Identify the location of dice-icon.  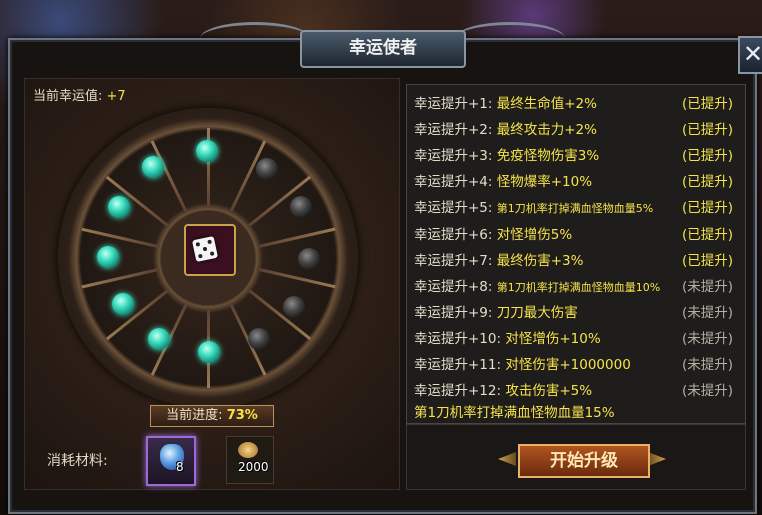
(205, 249).